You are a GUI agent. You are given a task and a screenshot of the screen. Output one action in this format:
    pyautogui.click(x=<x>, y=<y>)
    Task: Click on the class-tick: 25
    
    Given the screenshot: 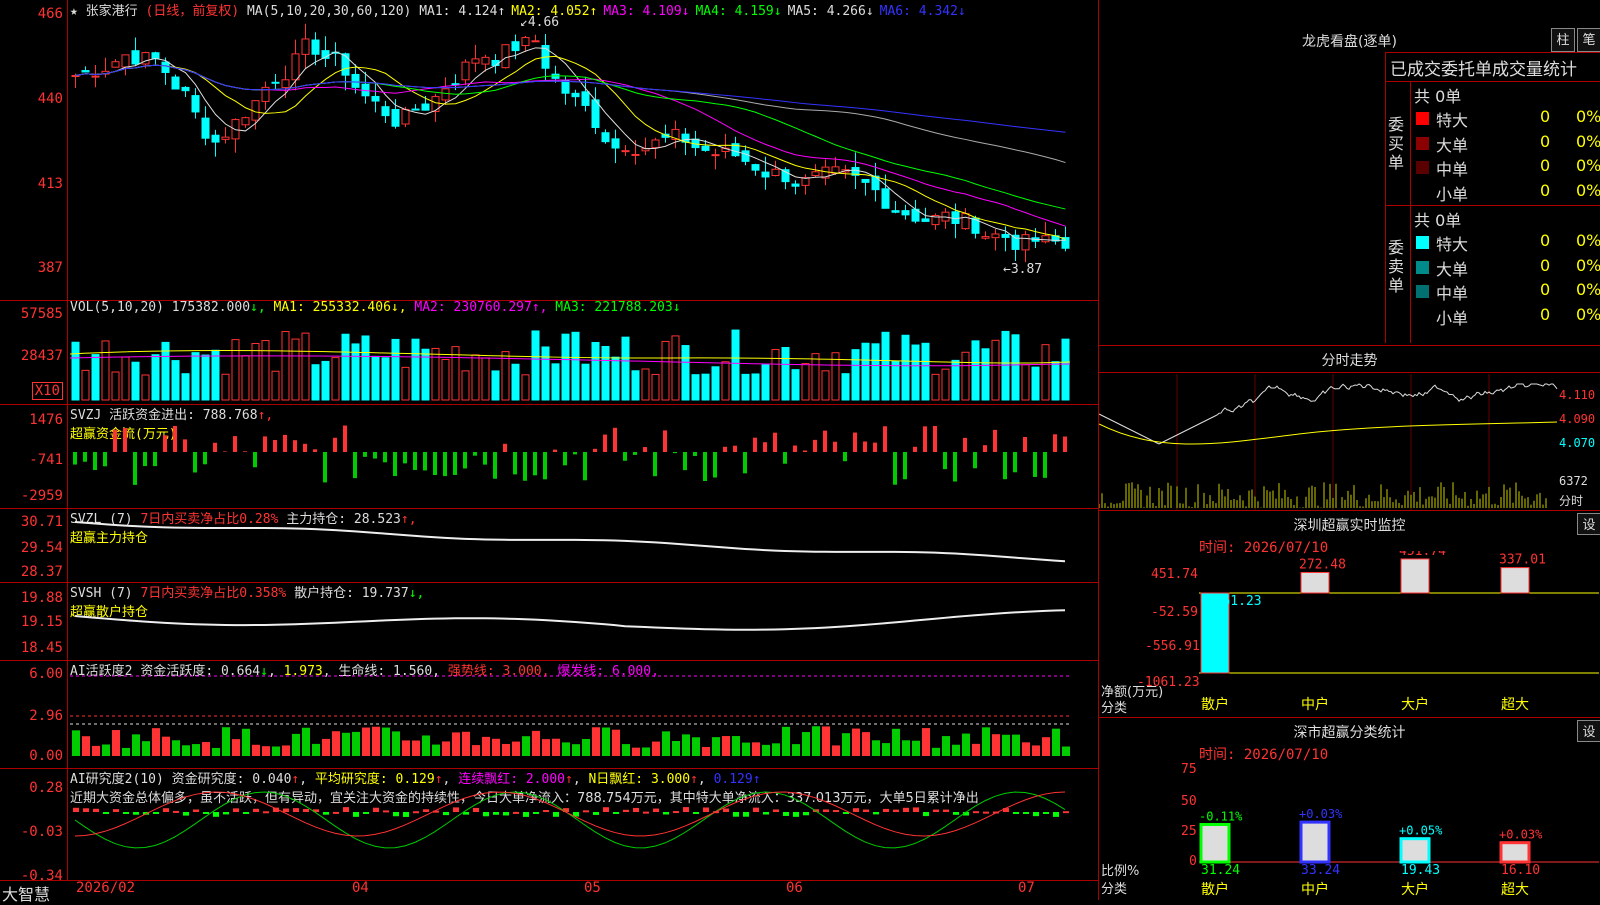 What is the action you would take?
    pyautogui.click(x=1189, y=831)
    